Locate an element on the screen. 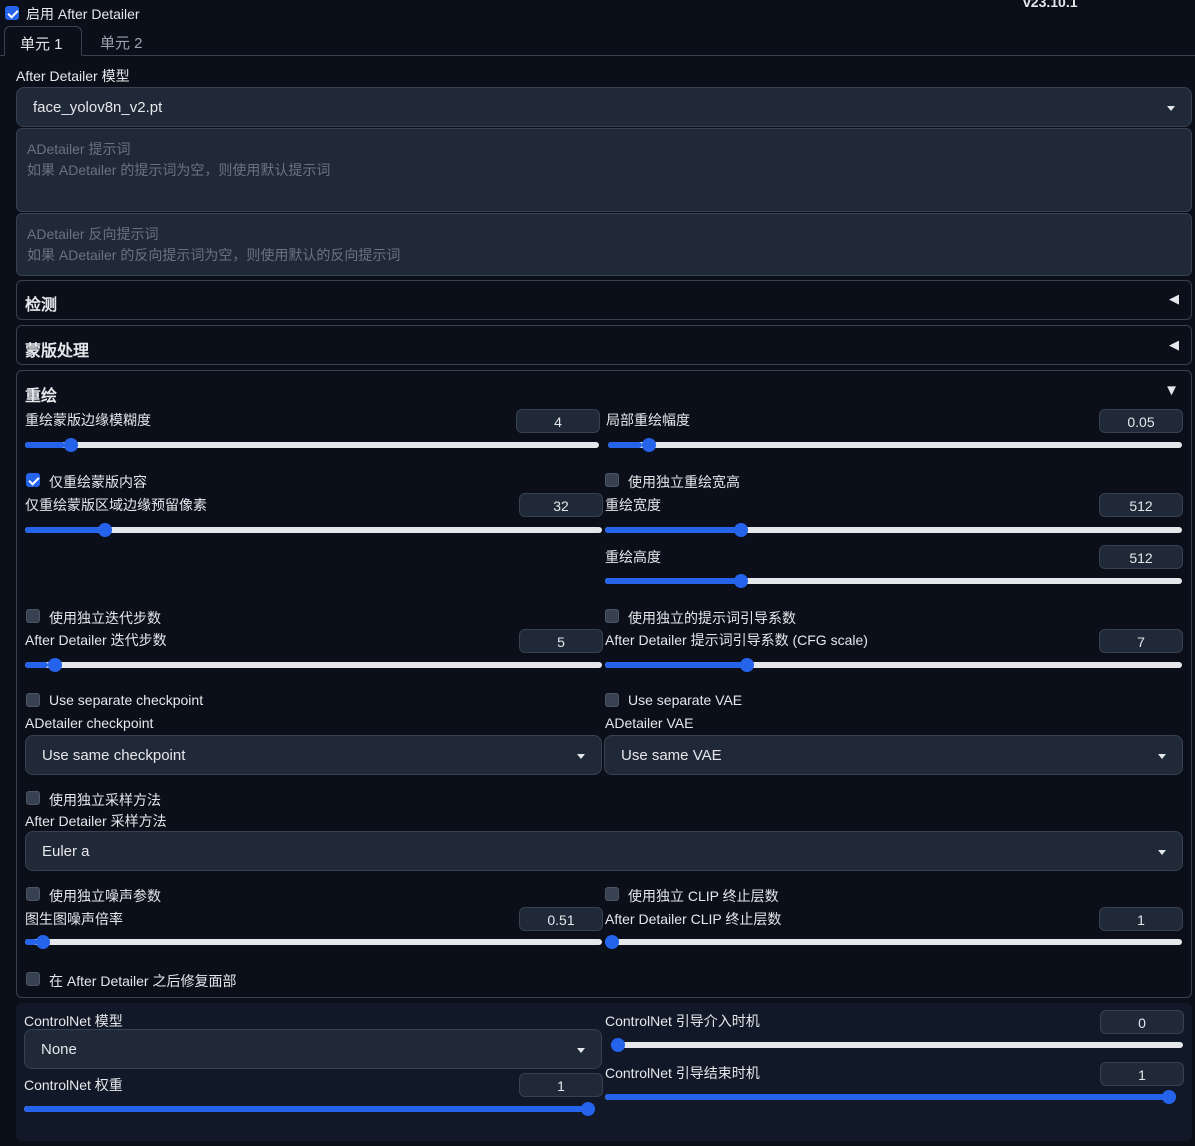 The image size is (1195, 1146). height-input: 512 is located at coordinates (1141, 557).